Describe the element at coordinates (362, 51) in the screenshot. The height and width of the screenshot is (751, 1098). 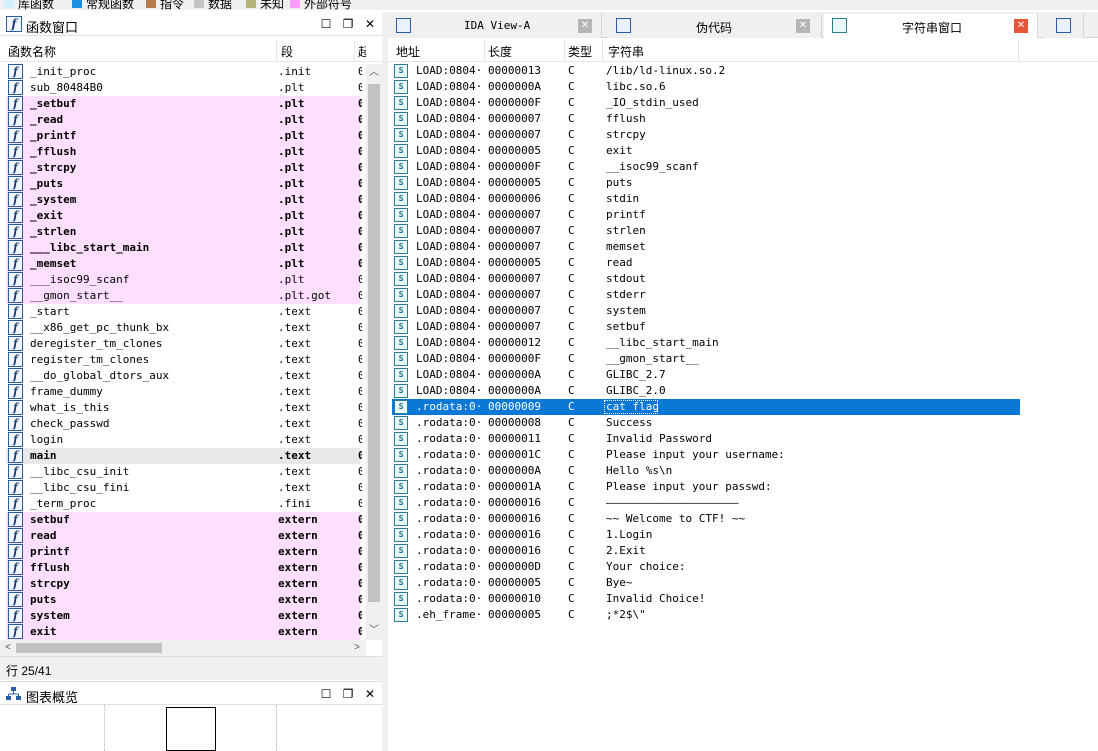
I see `column-header-start: 起` at that location.